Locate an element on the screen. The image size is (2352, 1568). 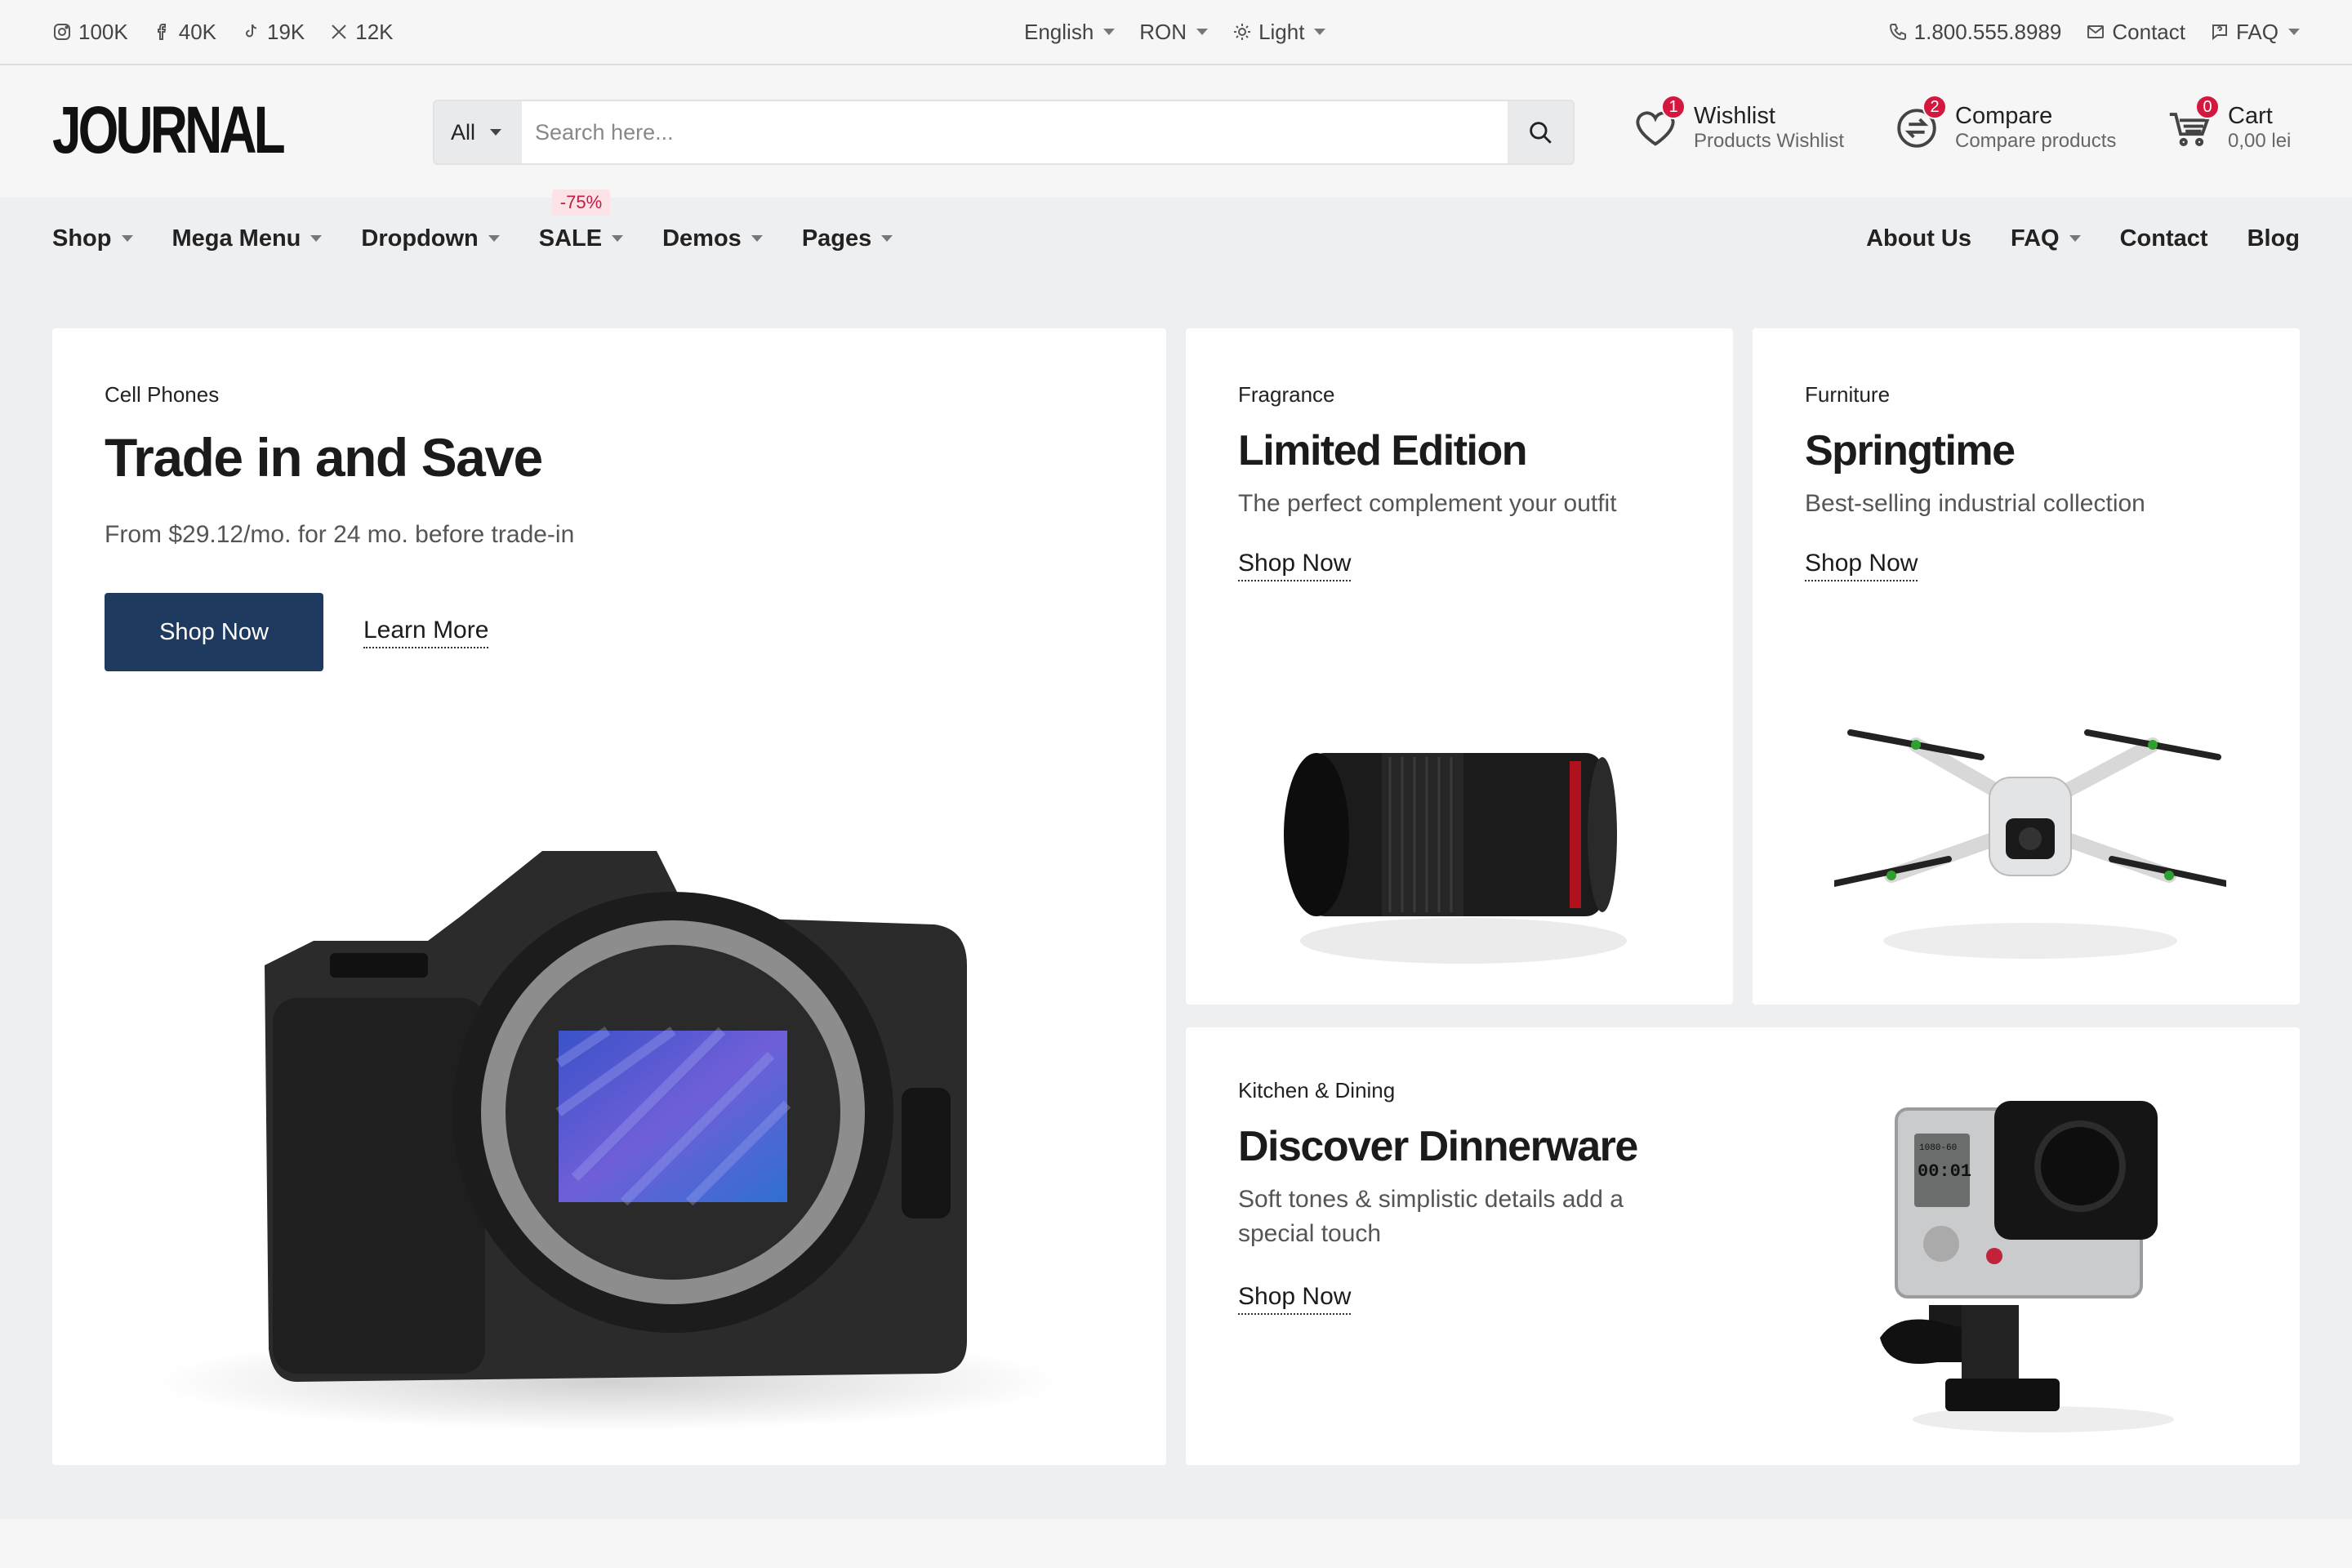
search-category-label: All is located at coordinates (463, 132).